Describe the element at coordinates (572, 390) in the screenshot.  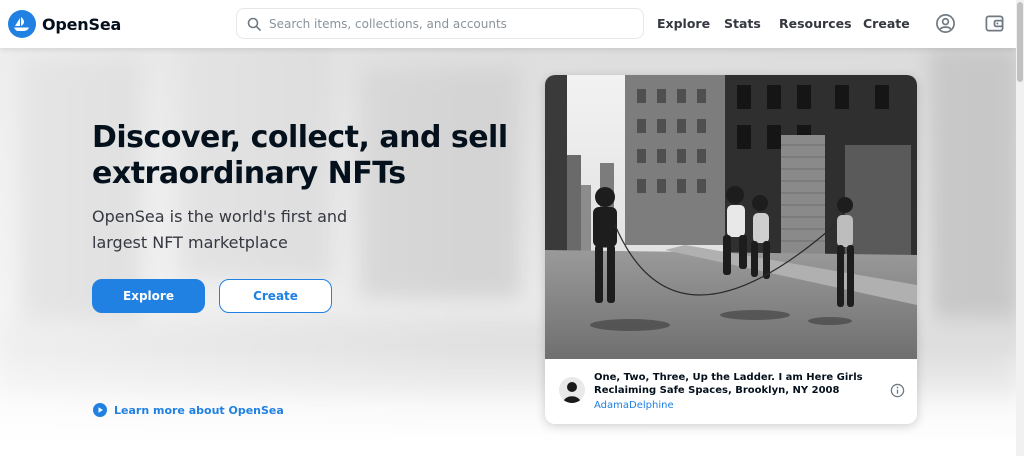
I see `creator-avatar` at that location.